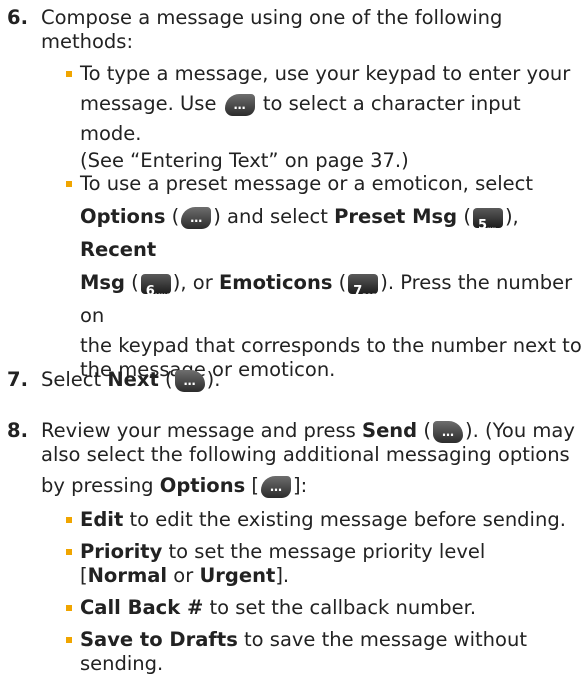 Image resolution: width=585 pixels, height=676 pixels. I want to click on text-span: Select, so click(74, 379).